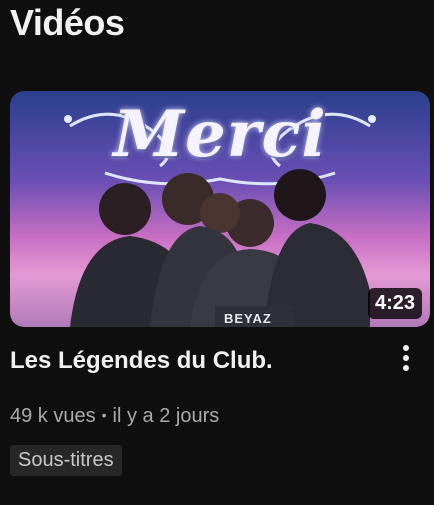 This screenshot has width=434, height=505. I want to click on view-count: 49 k vues, so click(53, 416).